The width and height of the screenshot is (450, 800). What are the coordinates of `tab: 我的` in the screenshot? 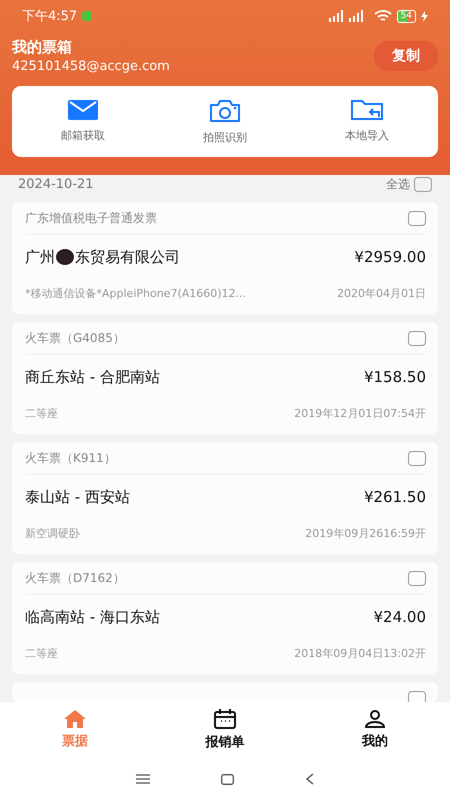 It's located at (375, 730).